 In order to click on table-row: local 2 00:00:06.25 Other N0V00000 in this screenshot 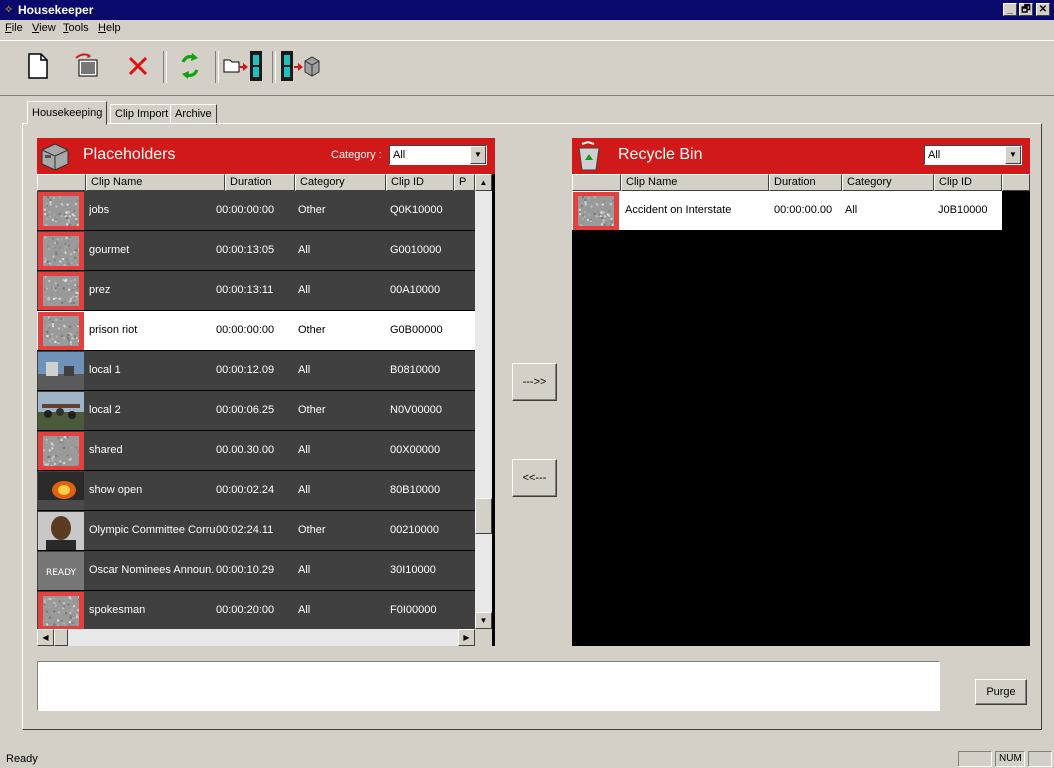, I will do `click(256, 411)`.